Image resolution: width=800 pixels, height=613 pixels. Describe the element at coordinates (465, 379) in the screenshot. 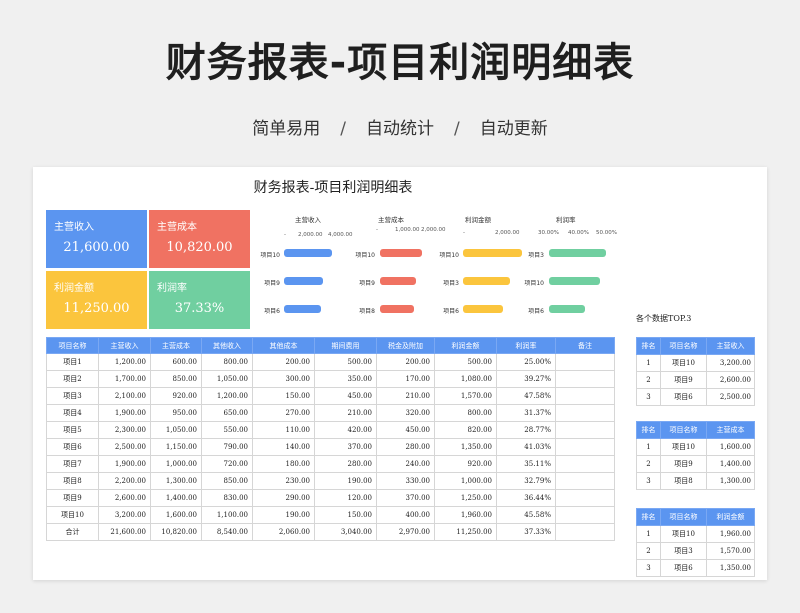

I see `table-cell: 1,080.00` at that location.